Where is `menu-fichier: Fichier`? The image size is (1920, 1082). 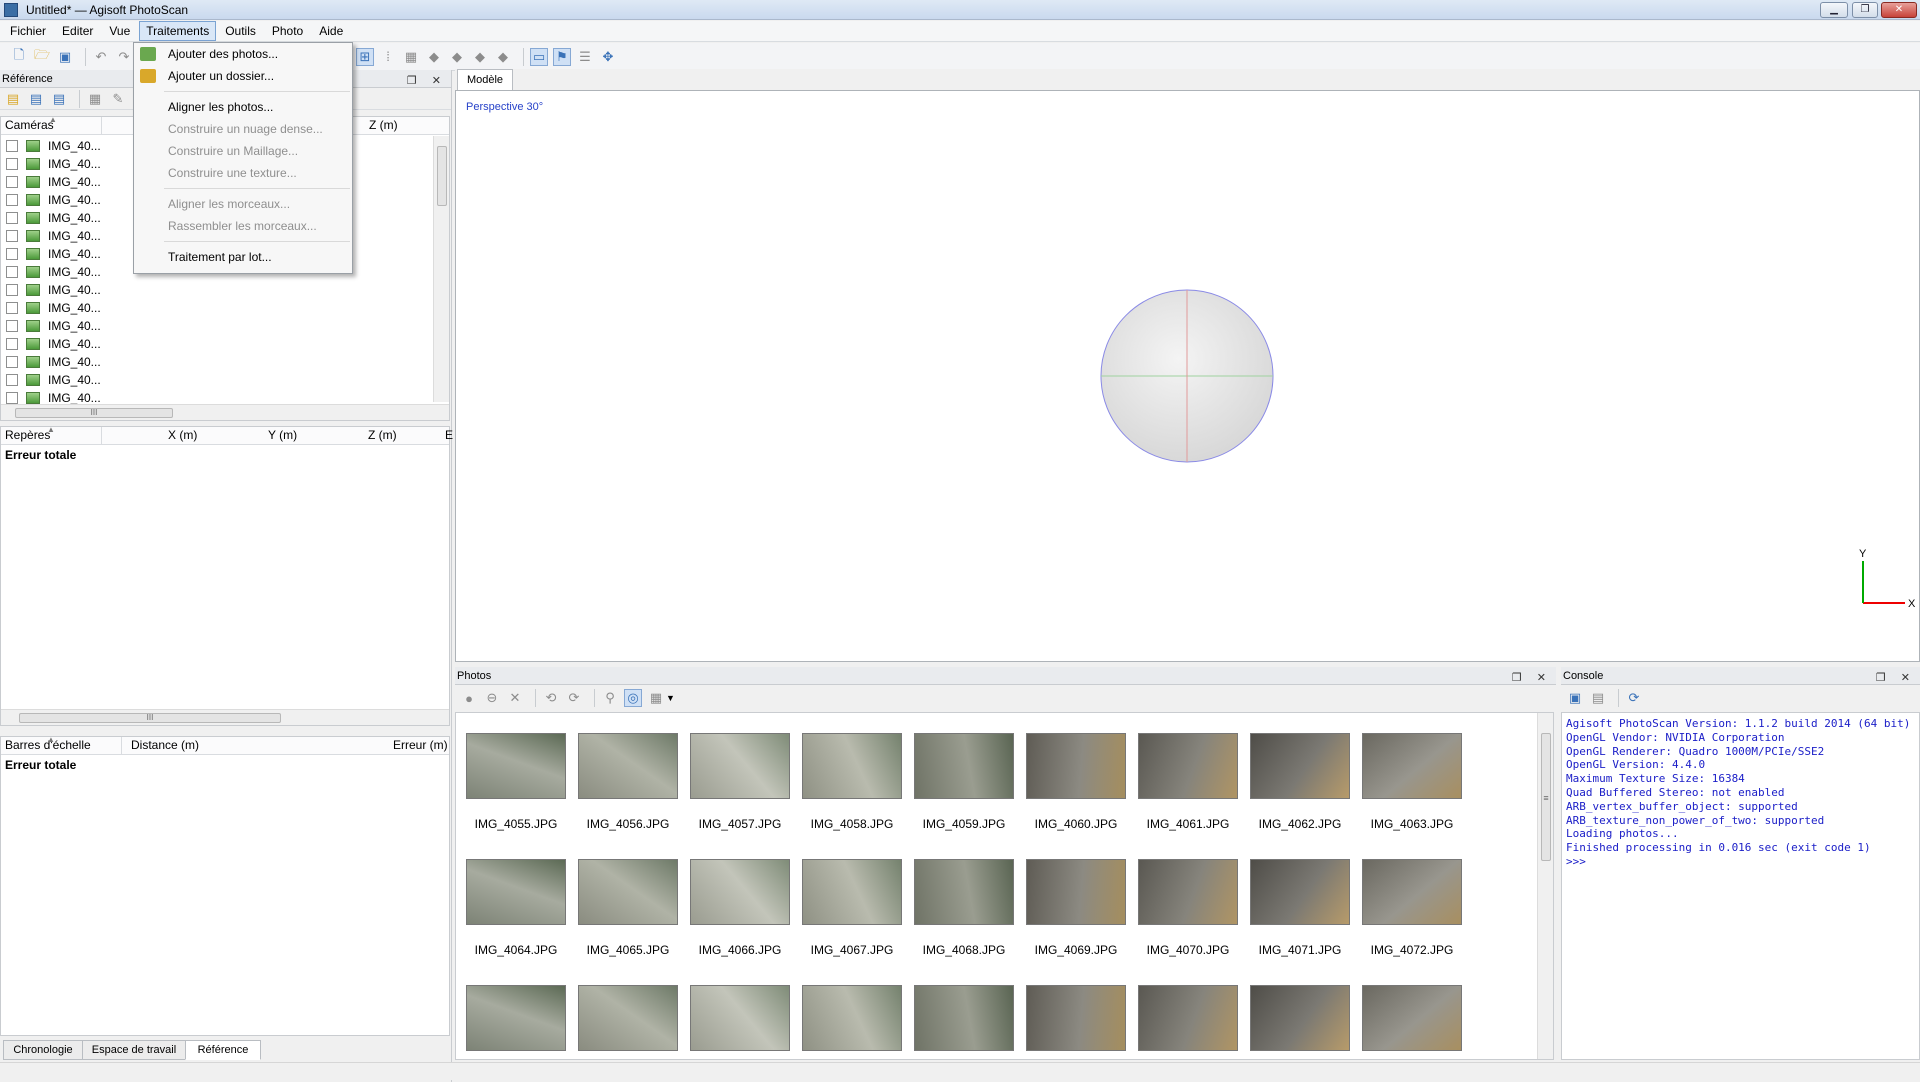 menu-fichier: Fichier is located at coordinates (28, 31).